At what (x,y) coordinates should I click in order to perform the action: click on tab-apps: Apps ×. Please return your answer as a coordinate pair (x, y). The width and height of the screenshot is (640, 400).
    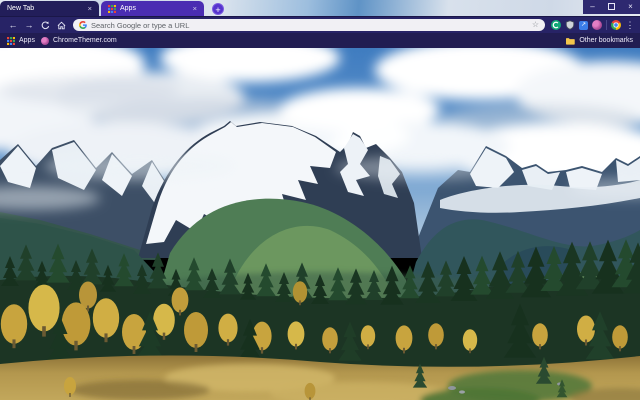
    Looking at the image, I should click on (152, 8).